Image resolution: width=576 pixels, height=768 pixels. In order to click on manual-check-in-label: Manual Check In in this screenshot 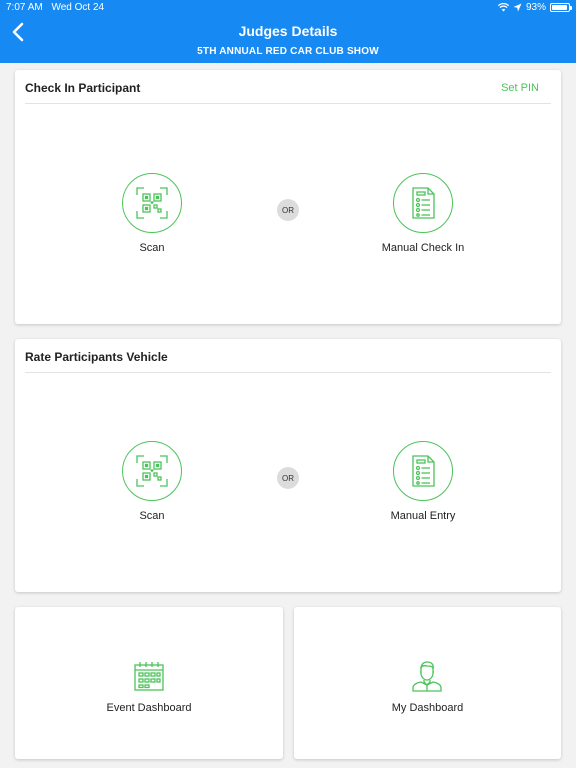, I will do `click(423, 248)`.